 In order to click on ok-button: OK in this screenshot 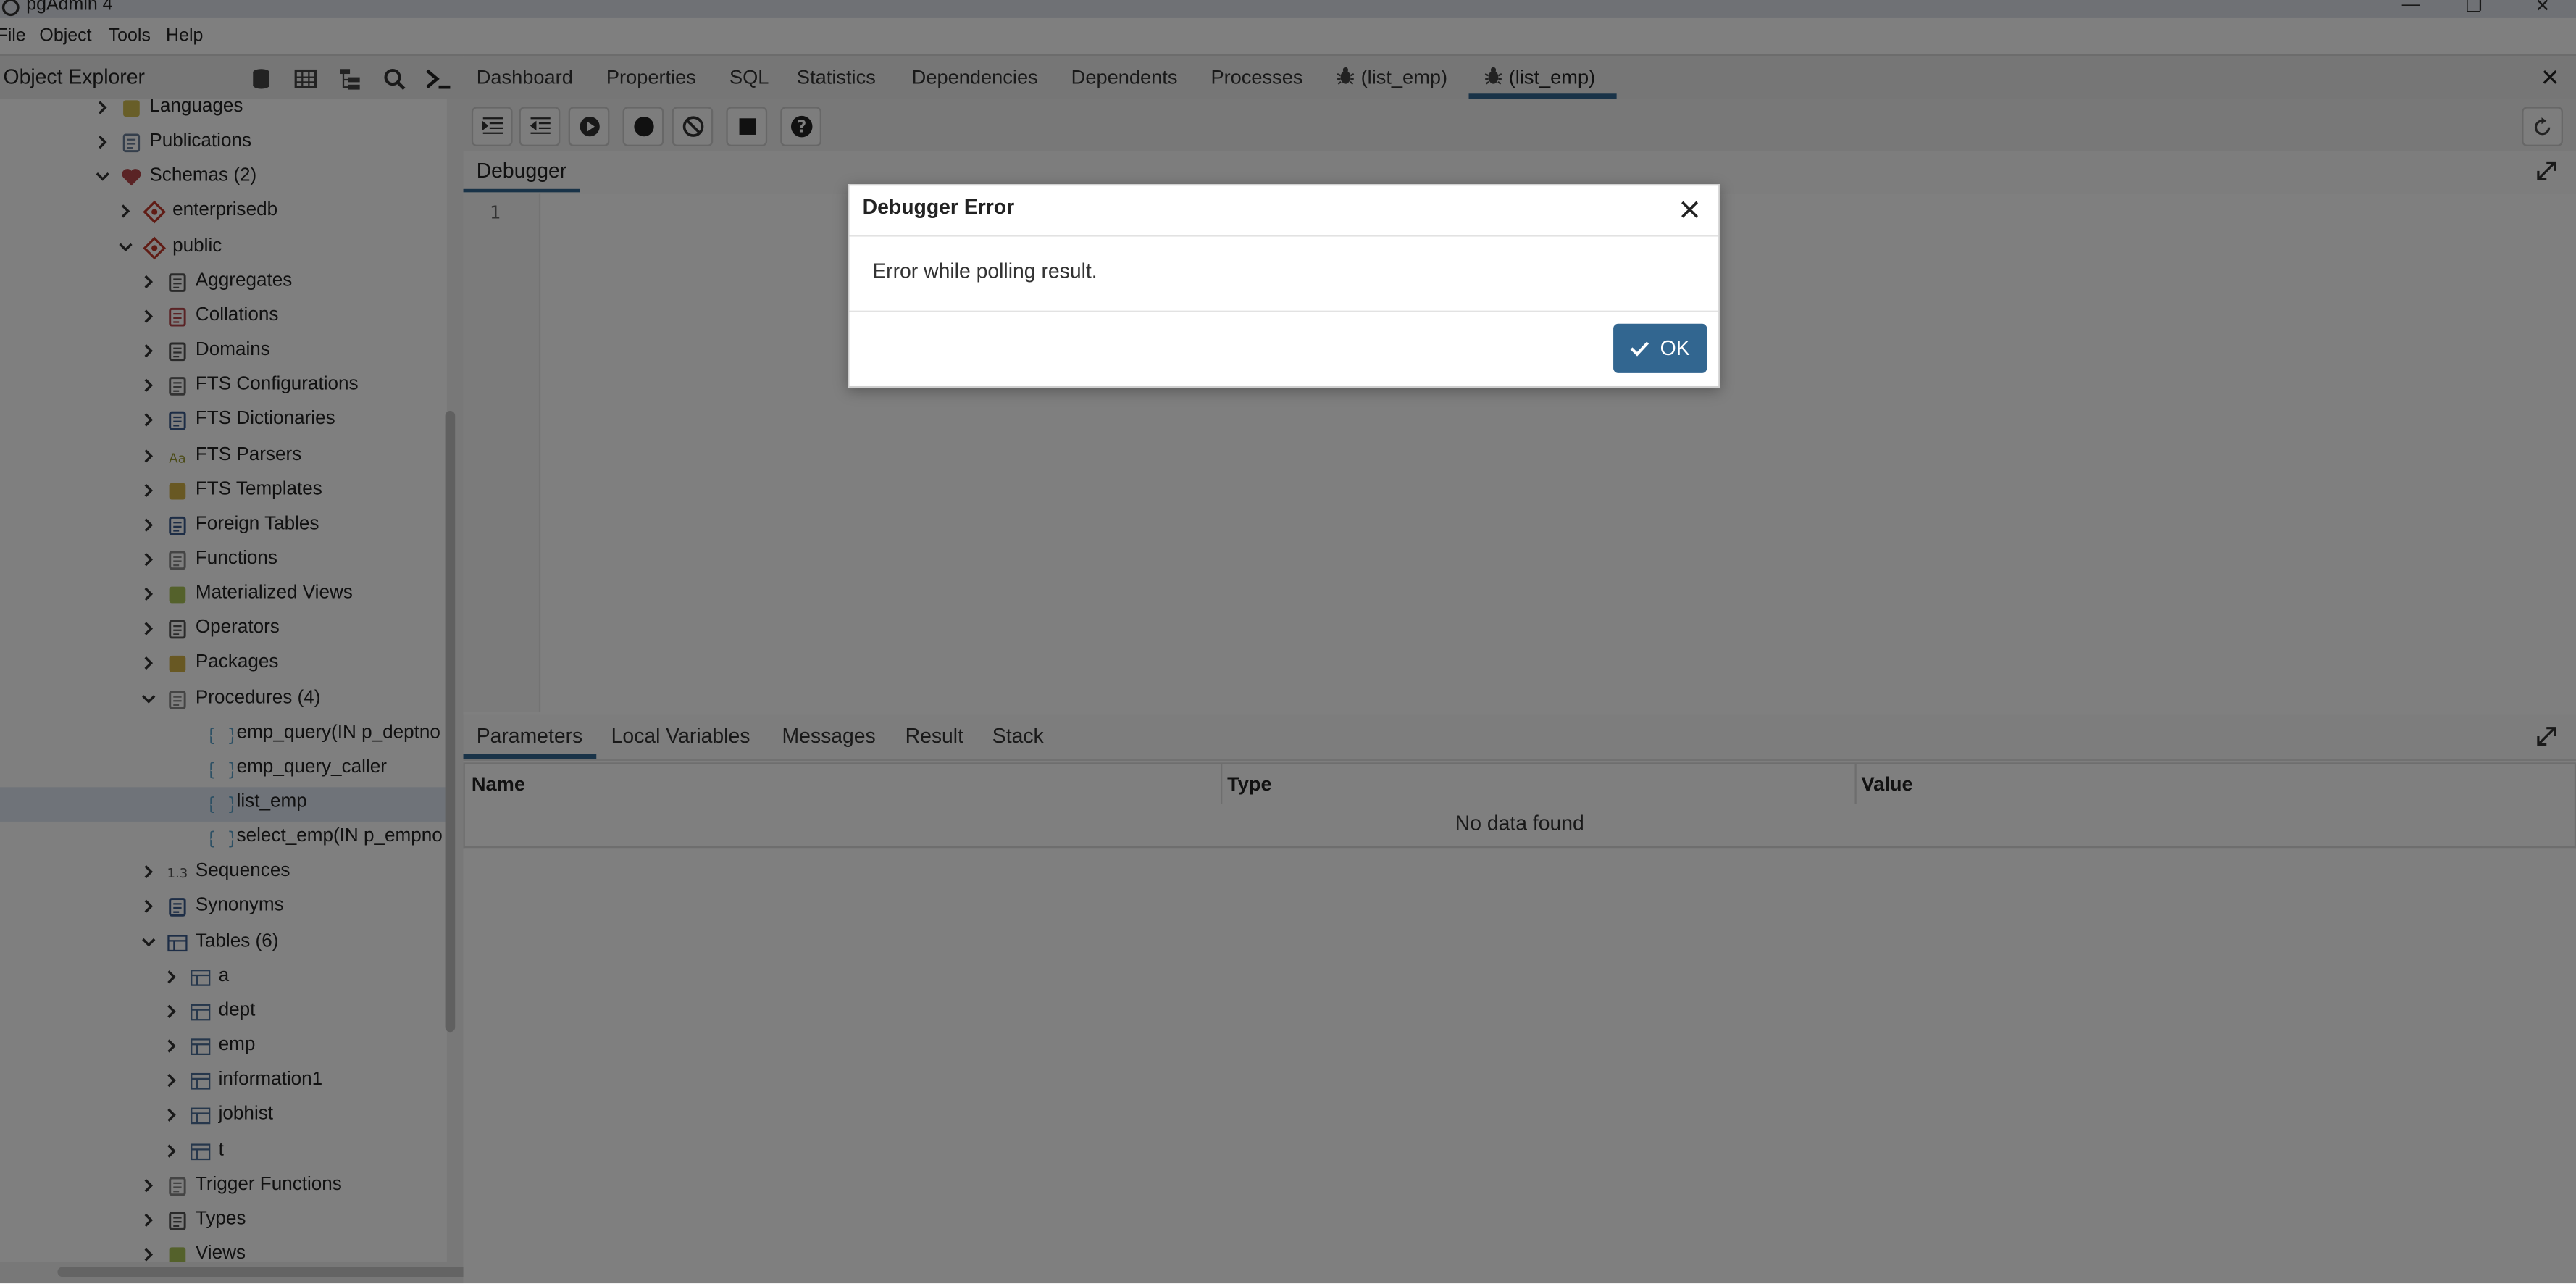, I will do `click(1660, 348)`.